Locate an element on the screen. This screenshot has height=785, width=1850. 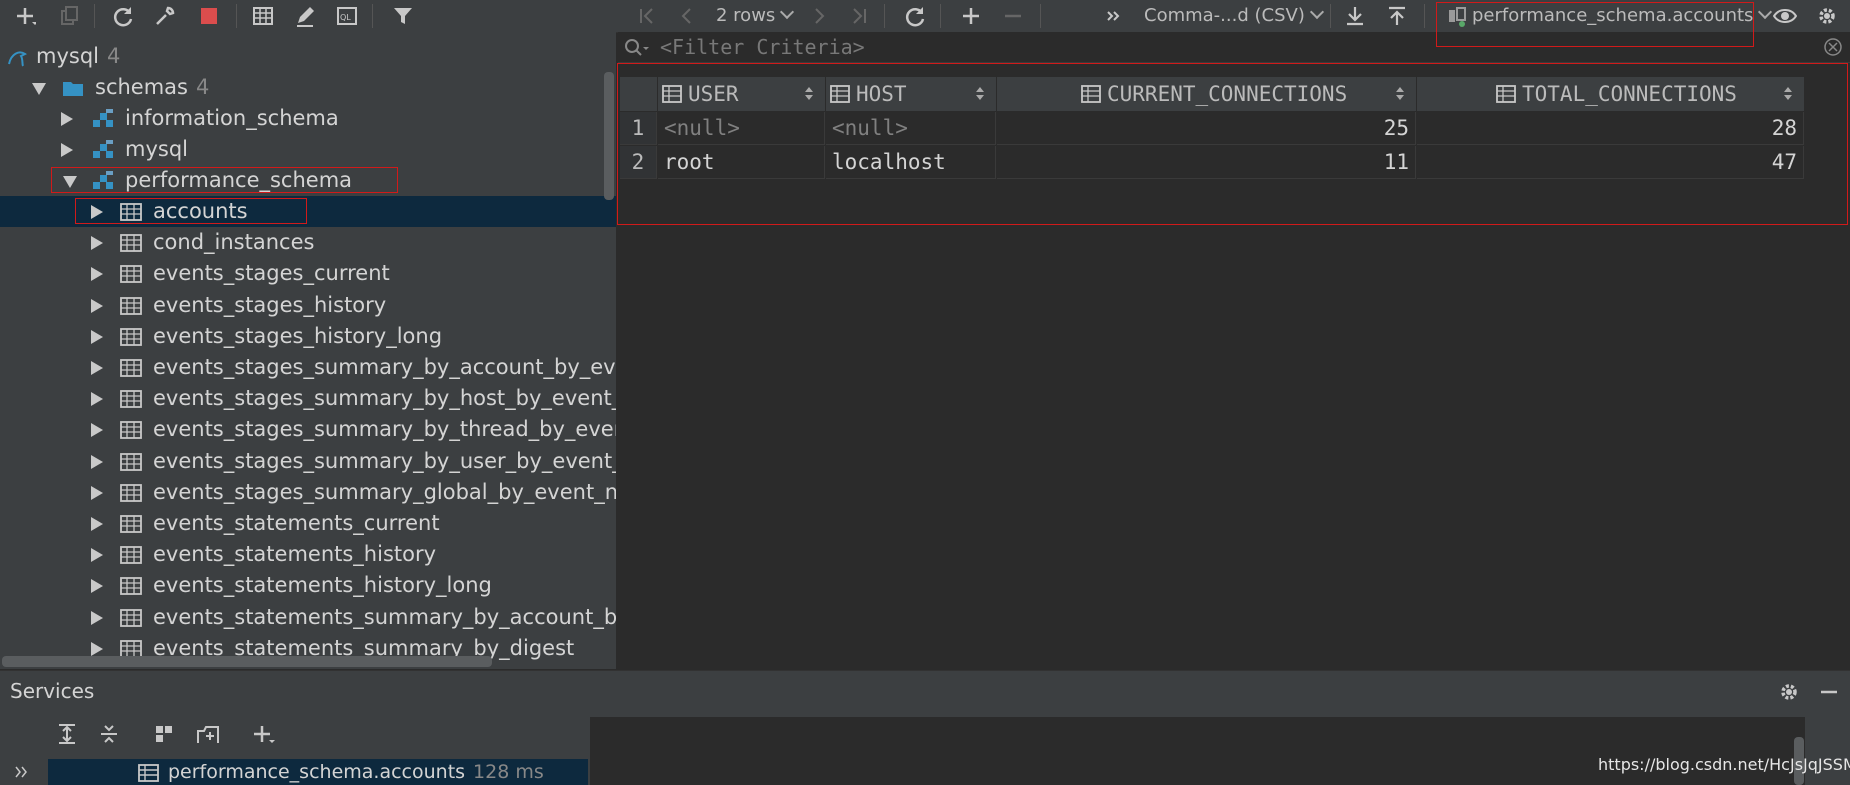
tree-node-schemas: schemas 4 is located at coordinates (308, 87).